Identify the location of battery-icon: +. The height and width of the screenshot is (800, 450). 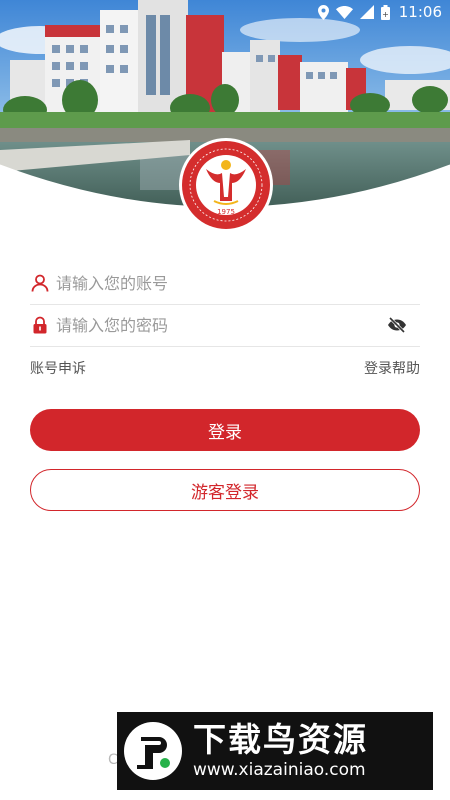
(385, 12).